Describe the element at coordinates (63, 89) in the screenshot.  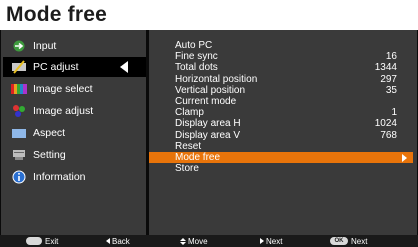
I see `menu-item-label: Image select` at that location.